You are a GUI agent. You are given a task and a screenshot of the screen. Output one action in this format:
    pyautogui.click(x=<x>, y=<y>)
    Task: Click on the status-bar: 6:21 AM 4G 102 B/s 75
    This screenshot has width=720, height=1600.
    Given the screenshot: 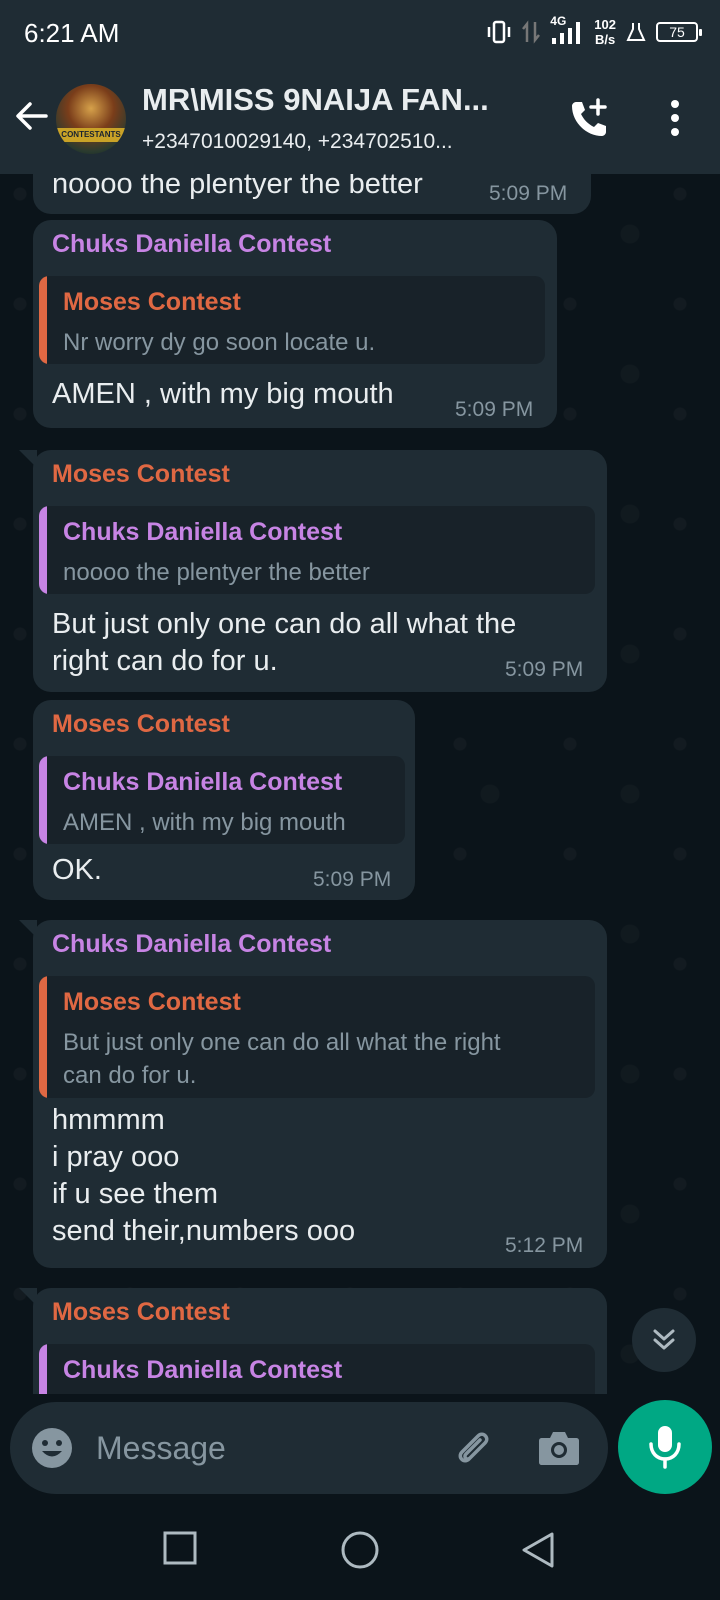 What is the action you would take?
    pyautogui.click(x=360, y=31)
    